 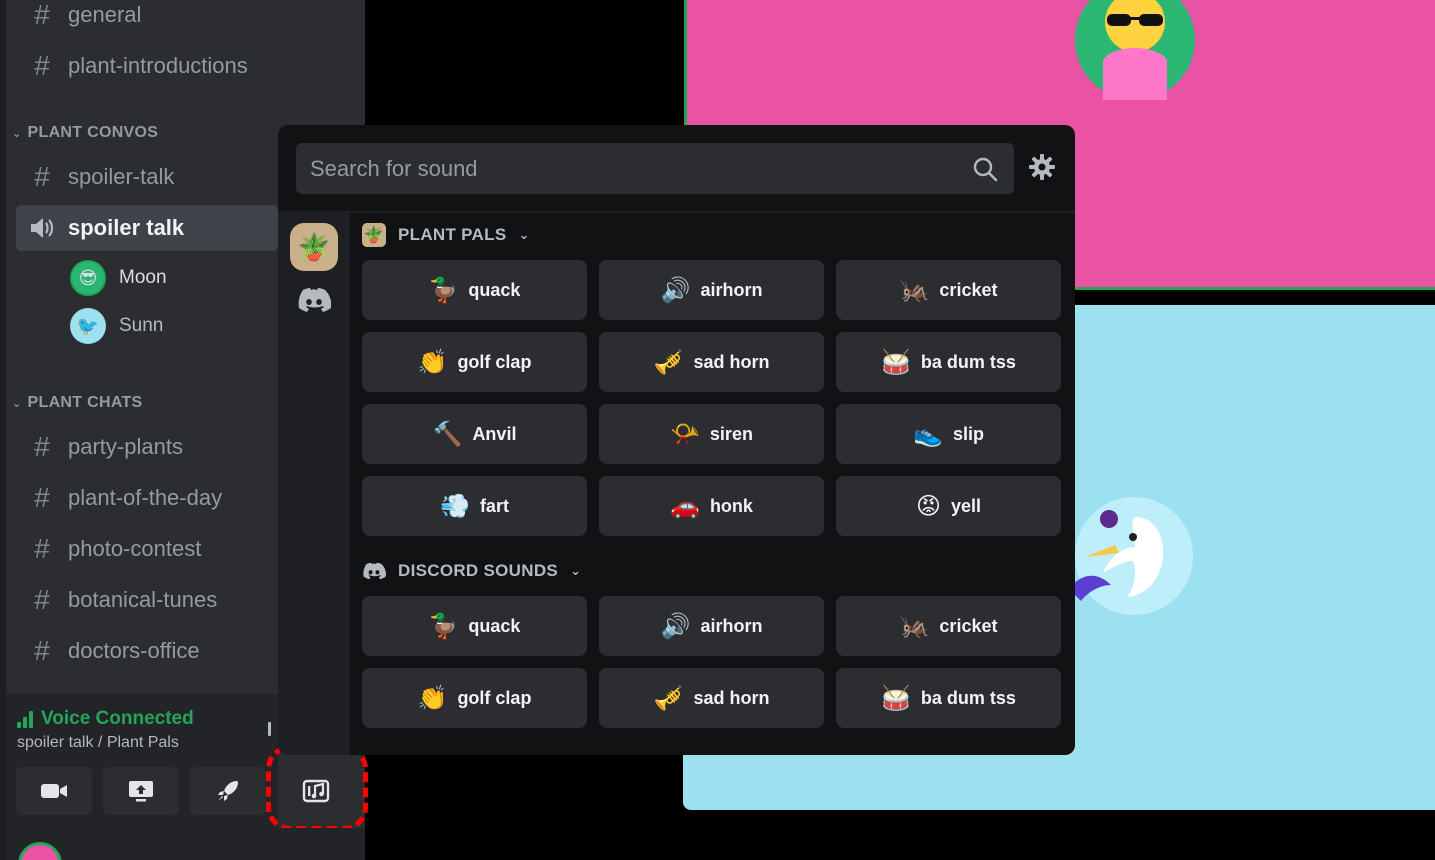 What do you see at coordinates (317, 788) in the screenshot?
I see `highlight-annotation` at bounding box center [317, 788].